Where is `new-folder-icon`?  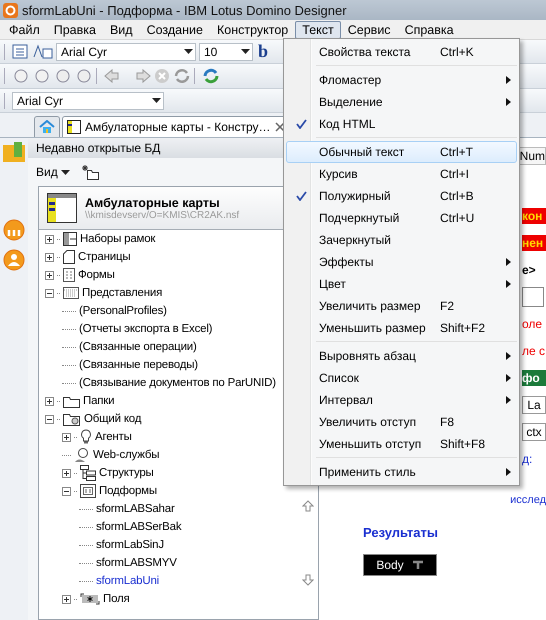 new-folder-icon is located at coordinates (91, 172).